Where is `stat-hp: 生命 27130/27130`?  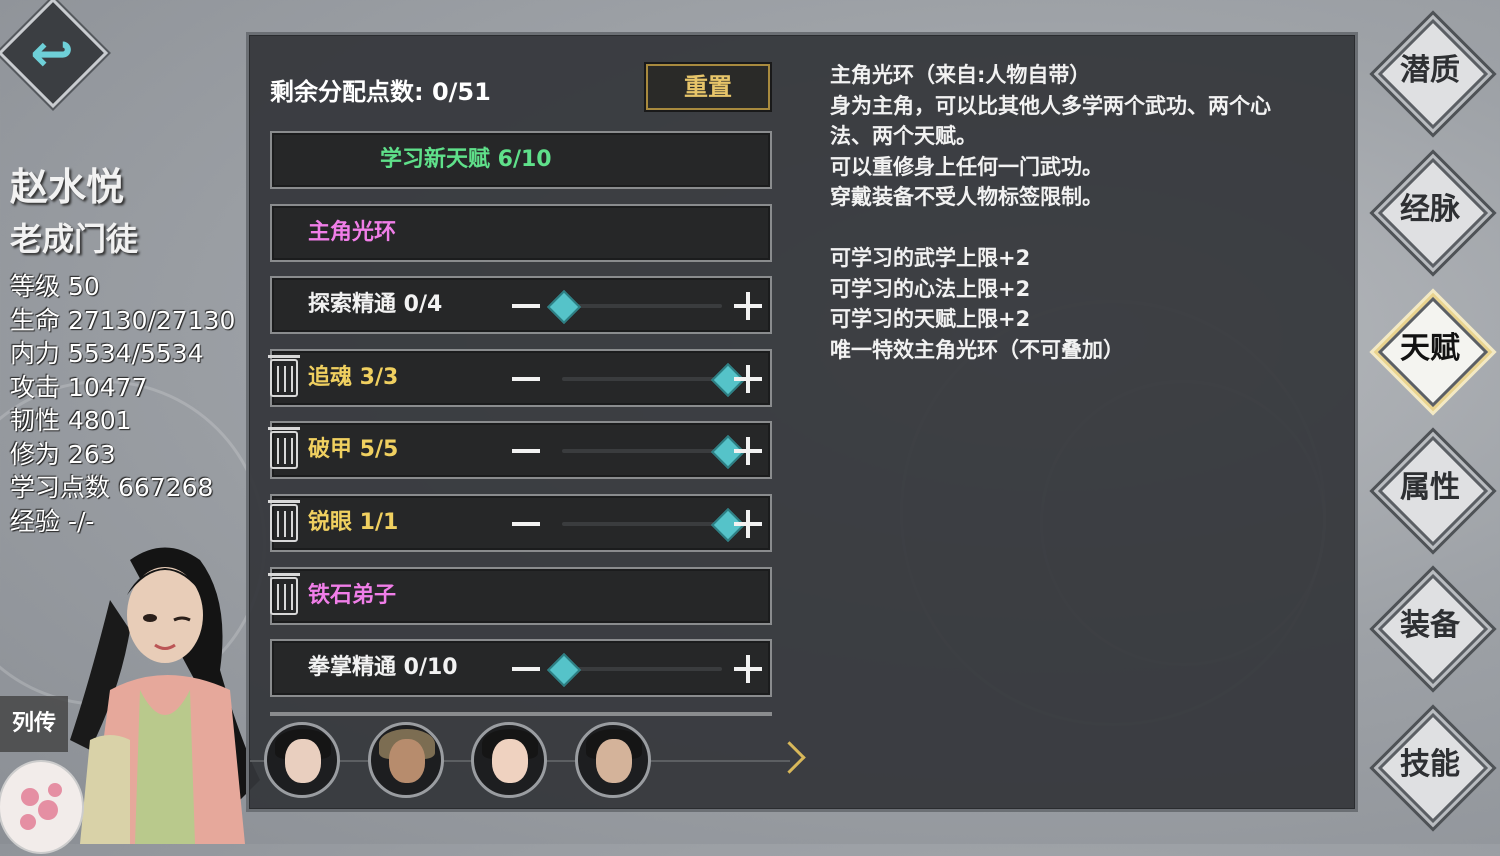 stat-hp: 生命 27130/27130 is located at coordinates (123, 320).